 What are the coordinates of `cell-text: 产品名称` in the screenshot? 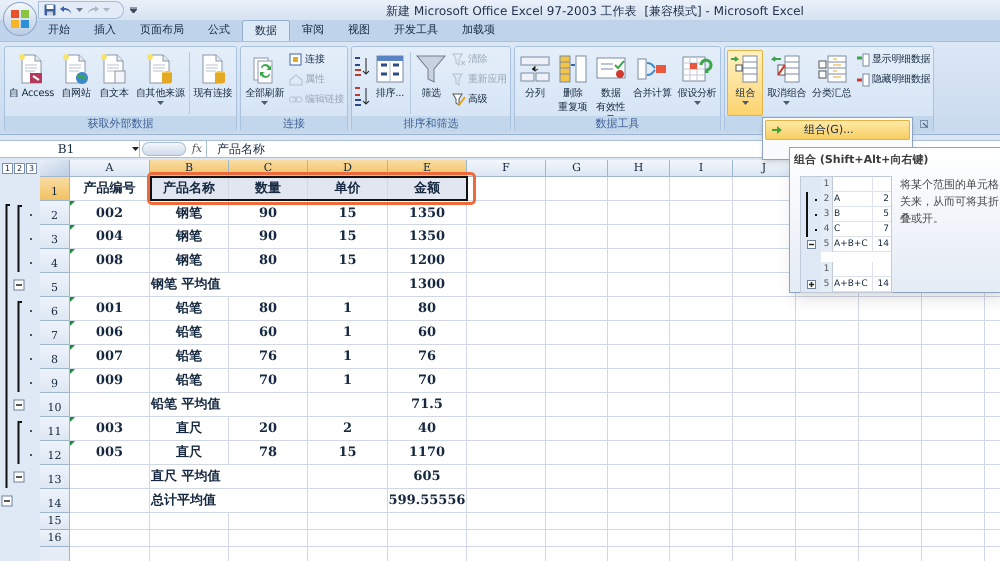 It's located at (189, 189).